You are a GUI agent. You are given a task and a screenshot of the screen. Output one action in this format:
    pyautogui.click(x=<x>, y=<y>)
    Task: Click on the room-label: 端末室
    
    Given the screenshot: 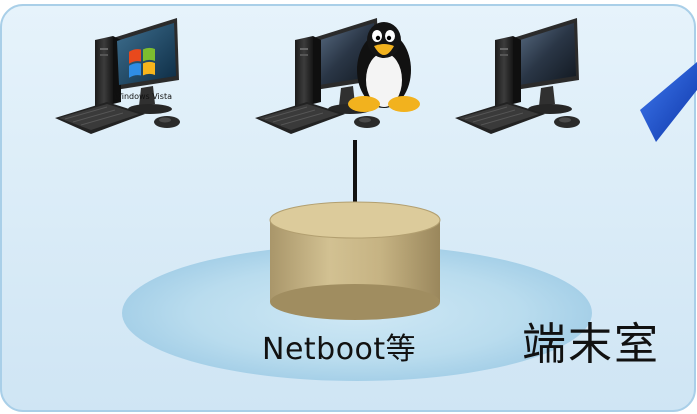 What is the action you would take?
    pyautogui.click(x=591, y=344)
    